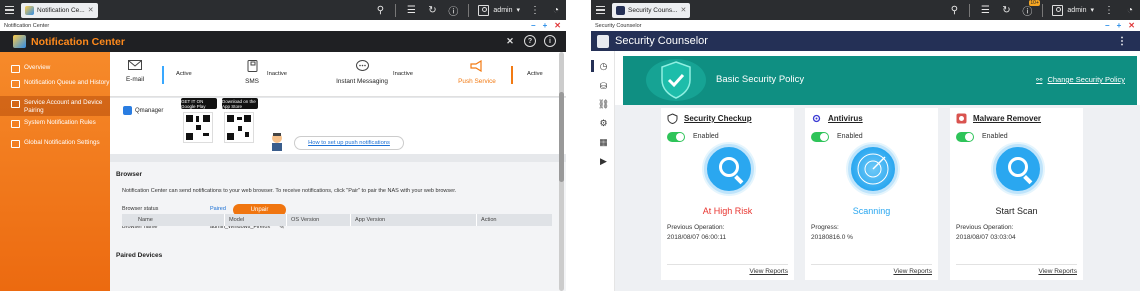 The image size is (1140, 291). I want to click on column-header: OS Version, so click(319, 220).